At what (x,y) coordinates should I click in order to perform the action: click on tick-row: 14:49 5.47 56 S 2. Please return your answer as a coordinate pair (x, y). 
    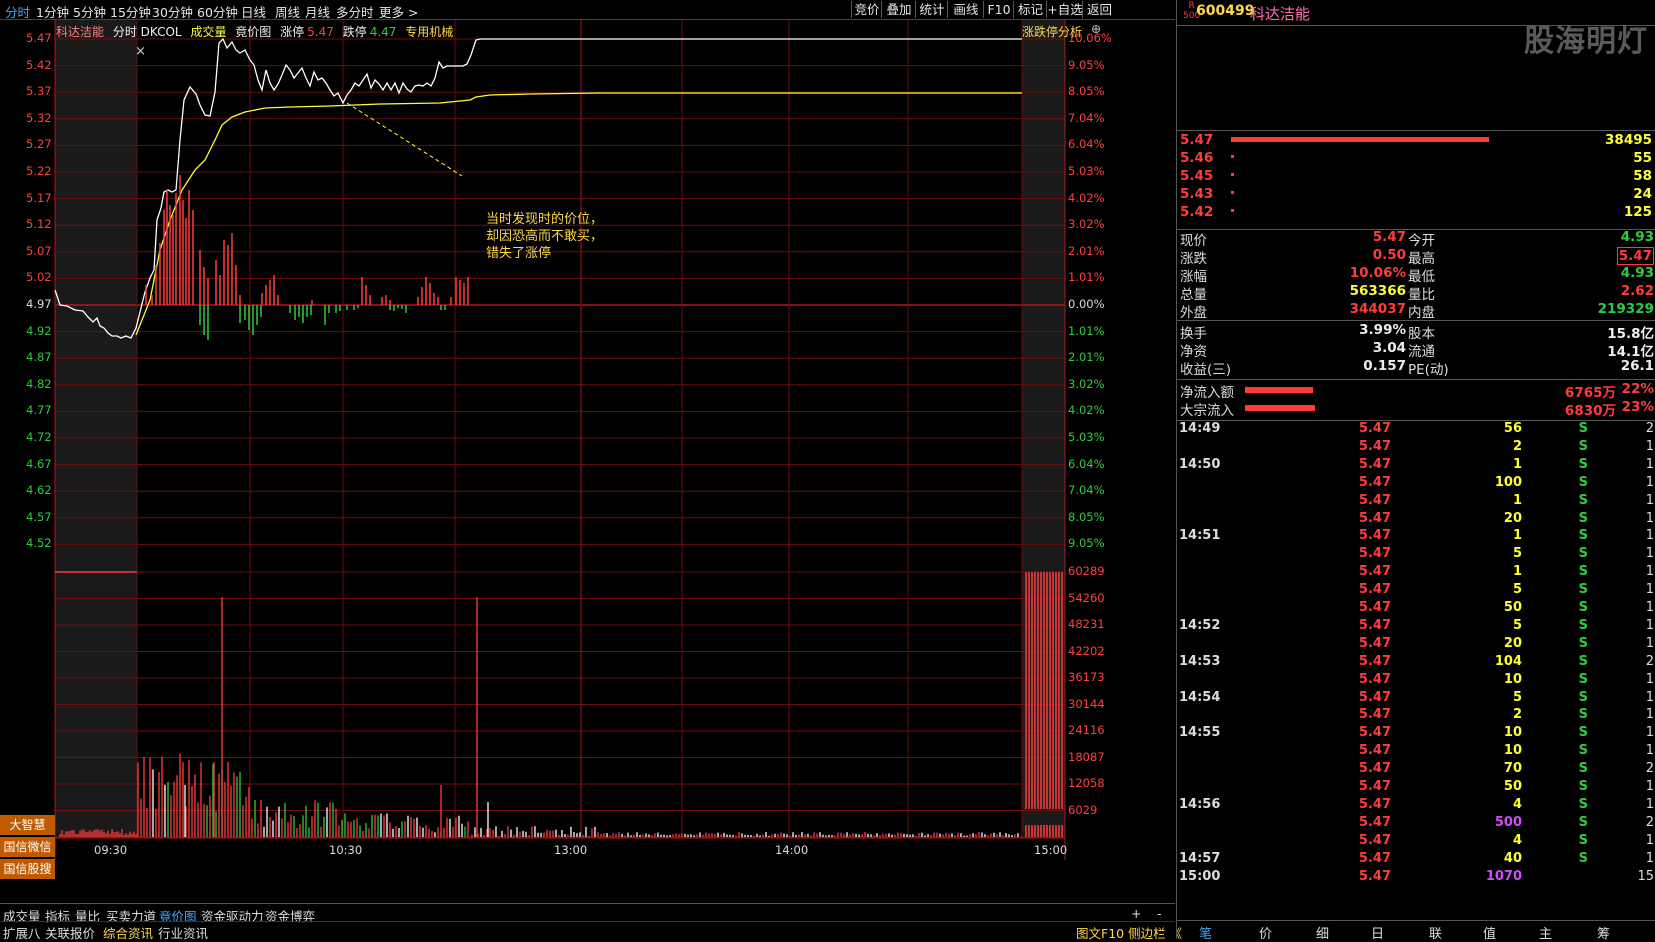
    Looking at the image, I should click on (1416, 430).